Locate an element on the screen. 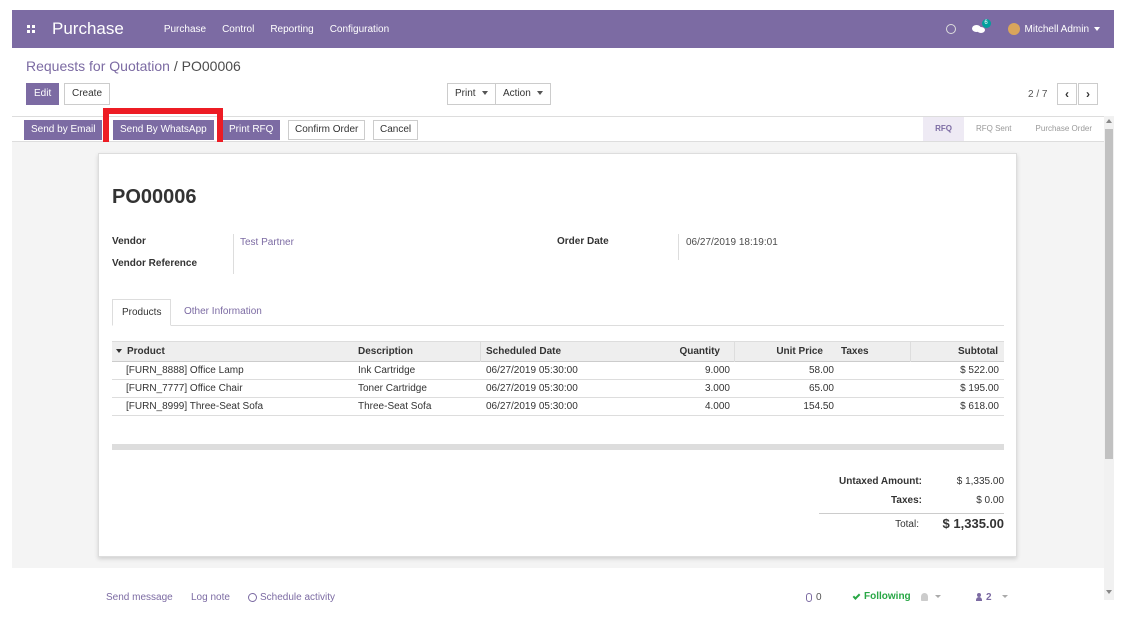 The width and height of the screenshot is (1131, 626). cell-product: [FURN_8999] Three-Seat Sofa is located at coordinates (195, 406).